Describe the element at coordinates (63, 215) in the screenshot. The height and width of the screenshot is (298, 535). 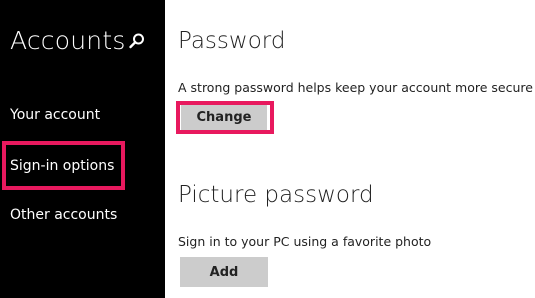
I see `sidebar-item-other-accounts: Other accounts` at that location.